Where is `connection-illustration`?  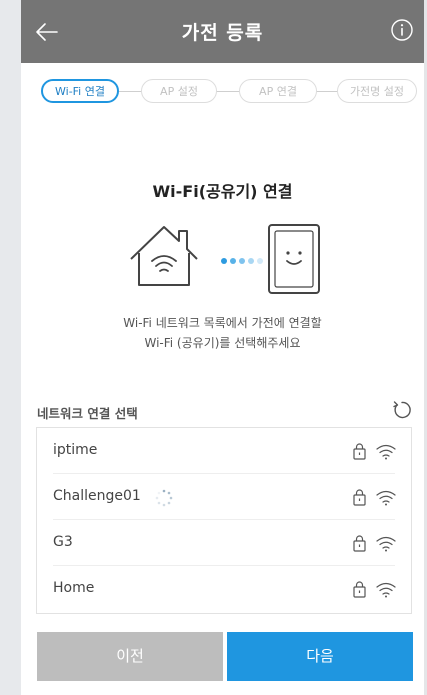 connection-illustration is located at coordinates (225, 259).